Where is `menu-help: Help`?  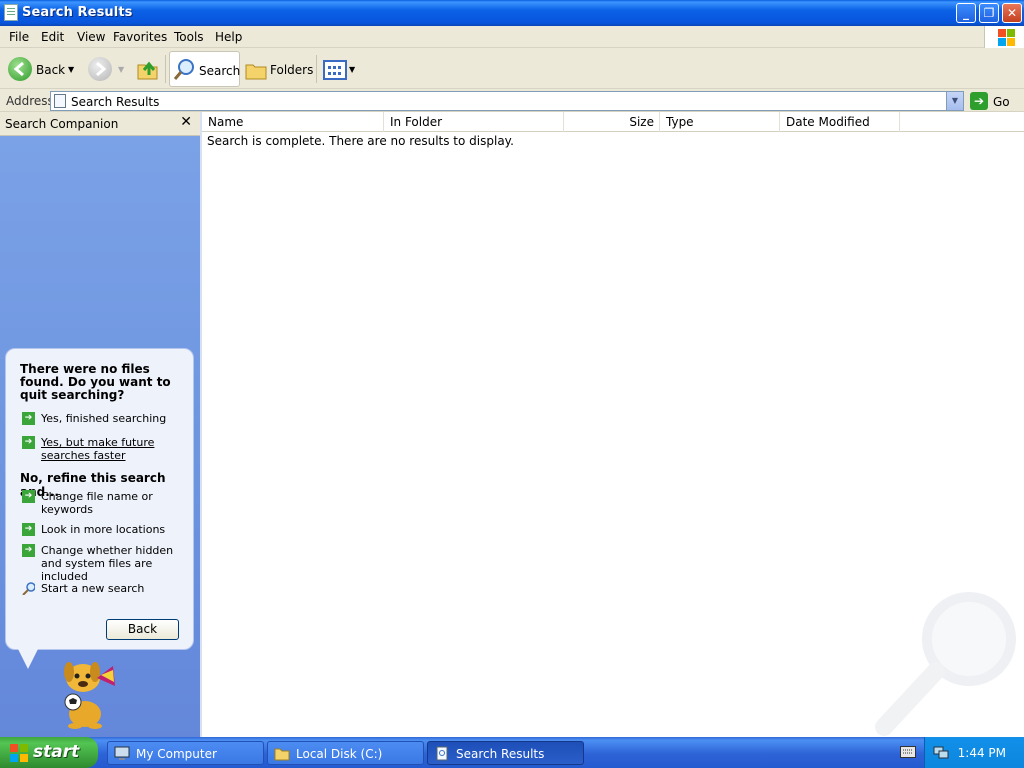 menu-help: Help is located at coordinates (228, 37).